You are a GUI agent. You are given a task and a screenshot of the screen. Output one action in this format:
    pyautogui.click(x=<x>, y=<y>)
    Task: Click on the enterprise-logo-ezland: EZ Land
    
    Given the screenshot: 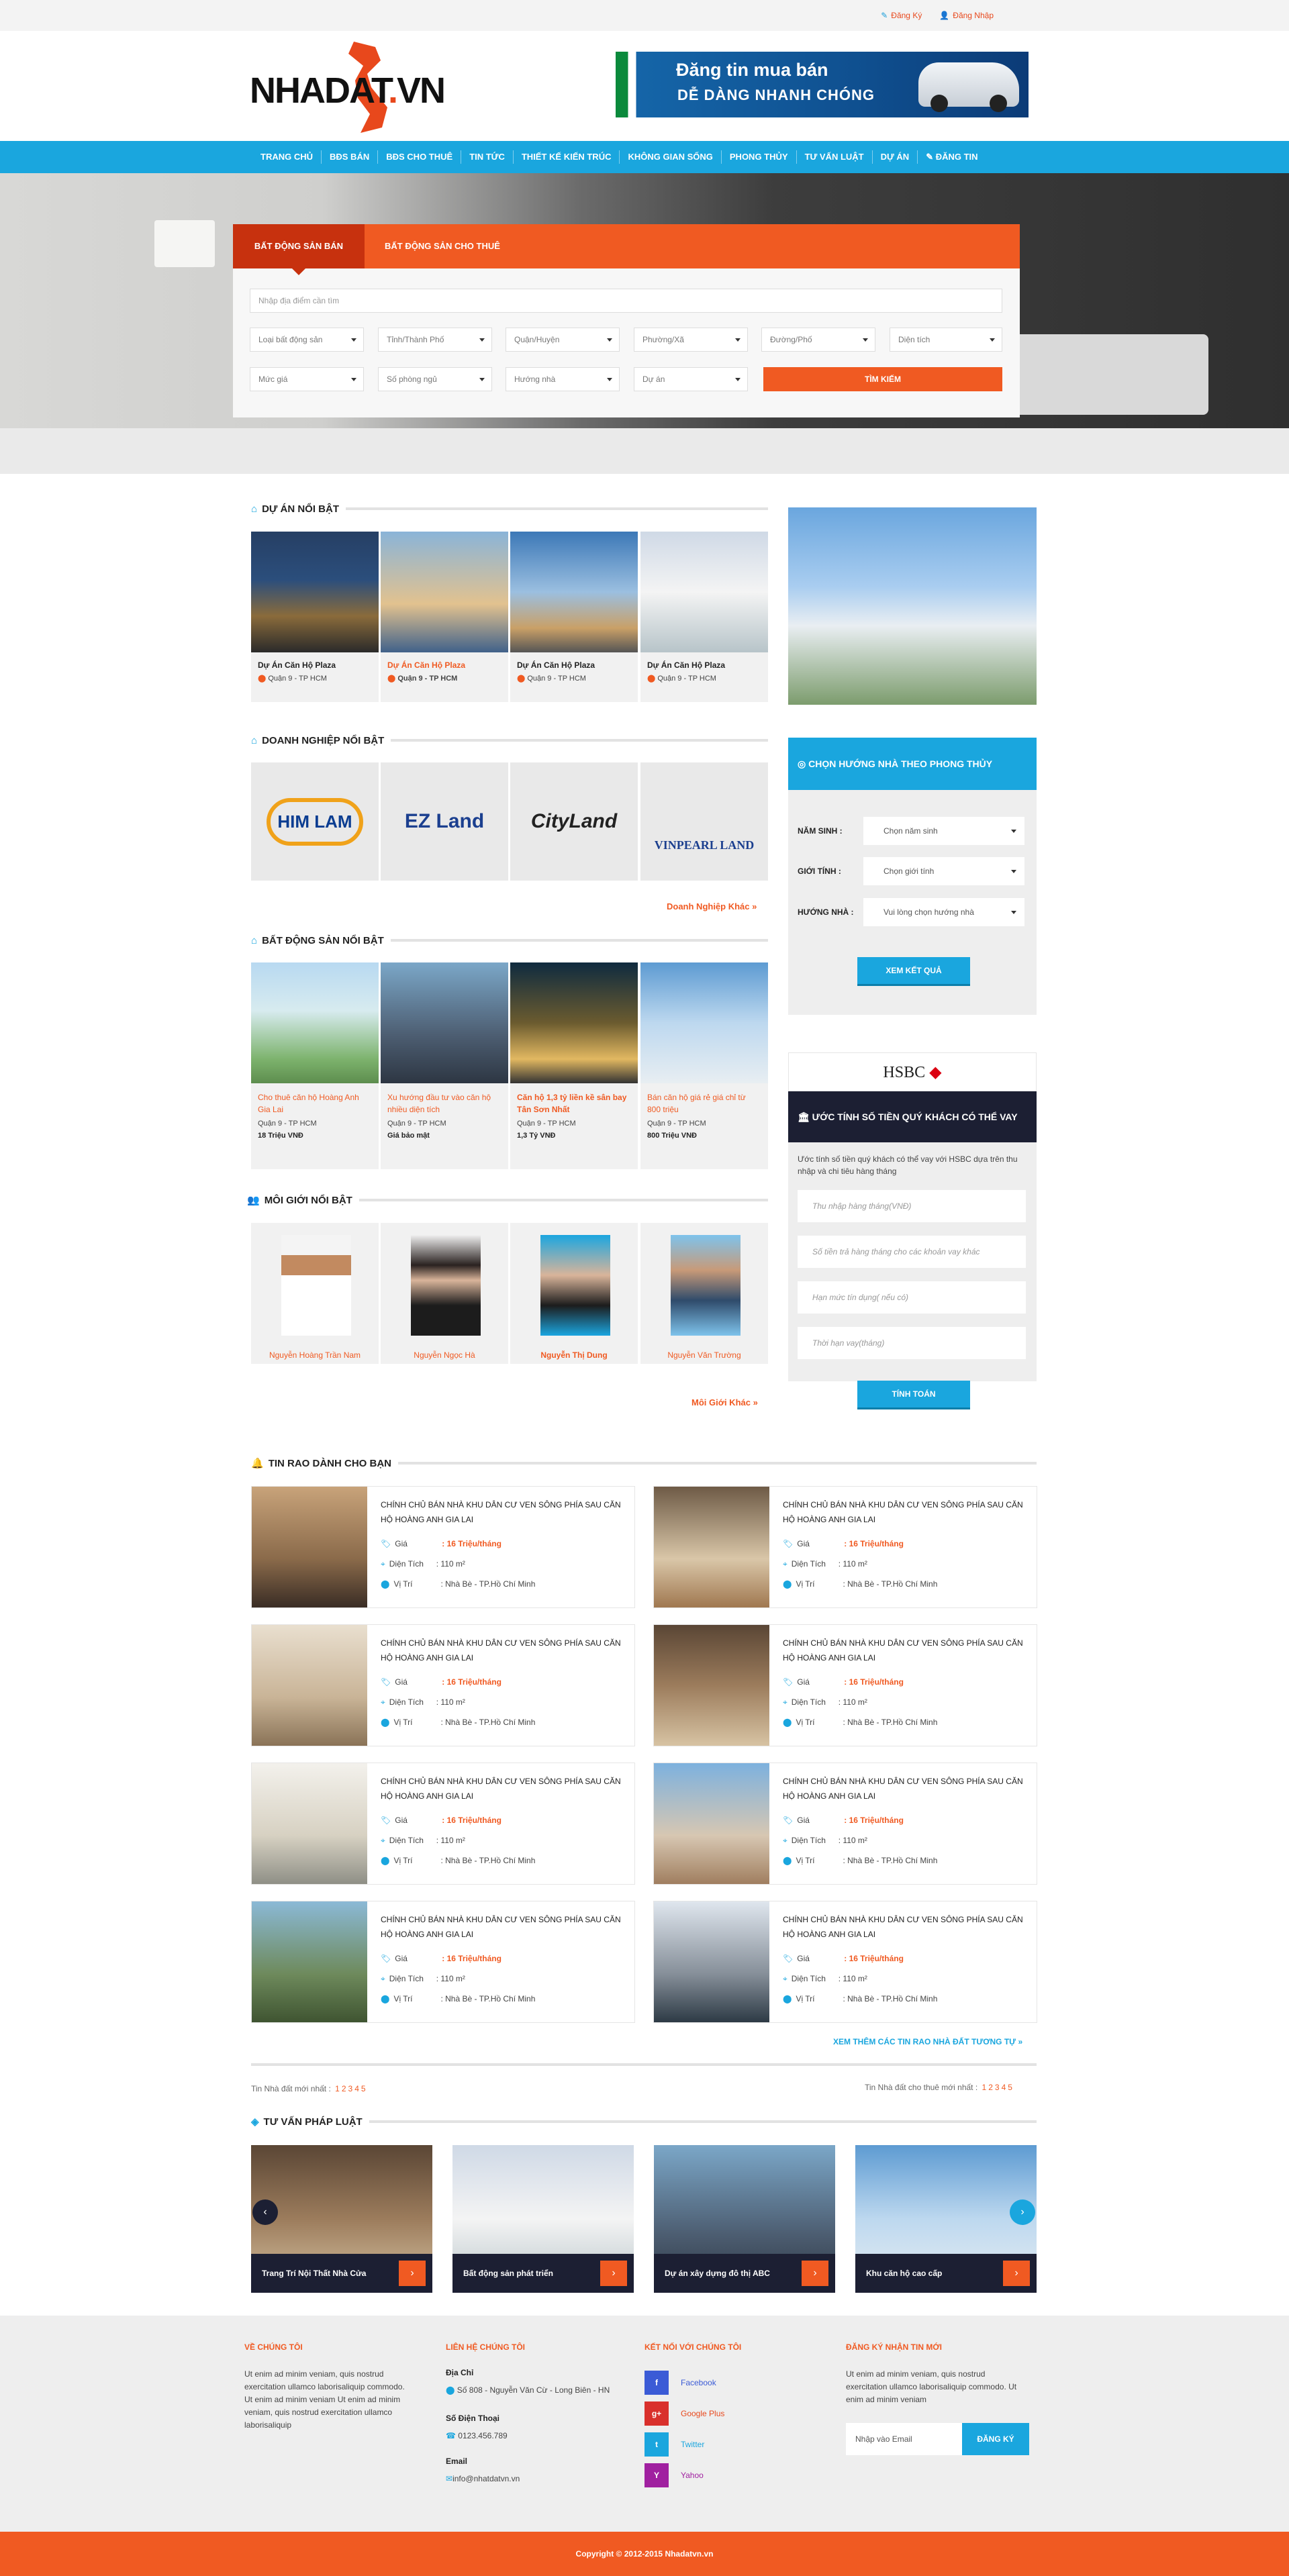 What is the action you would take?
    pyautogui.click(x=444, y=821)
    